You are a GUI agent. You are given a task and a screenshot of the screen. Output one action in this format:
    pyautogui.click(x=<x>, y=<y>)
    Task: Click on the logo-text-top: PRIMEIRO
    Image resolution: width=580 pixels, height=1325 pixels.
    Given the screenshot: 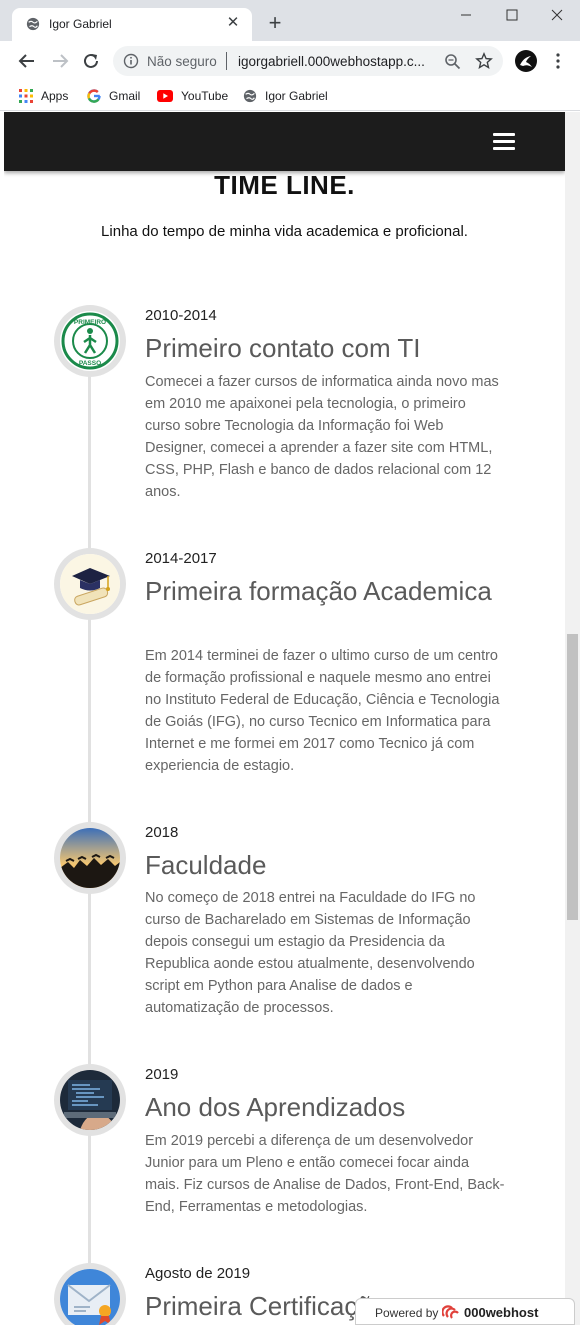 What is the action you would take?
    pyautogui.click(x=90, y=322)
    